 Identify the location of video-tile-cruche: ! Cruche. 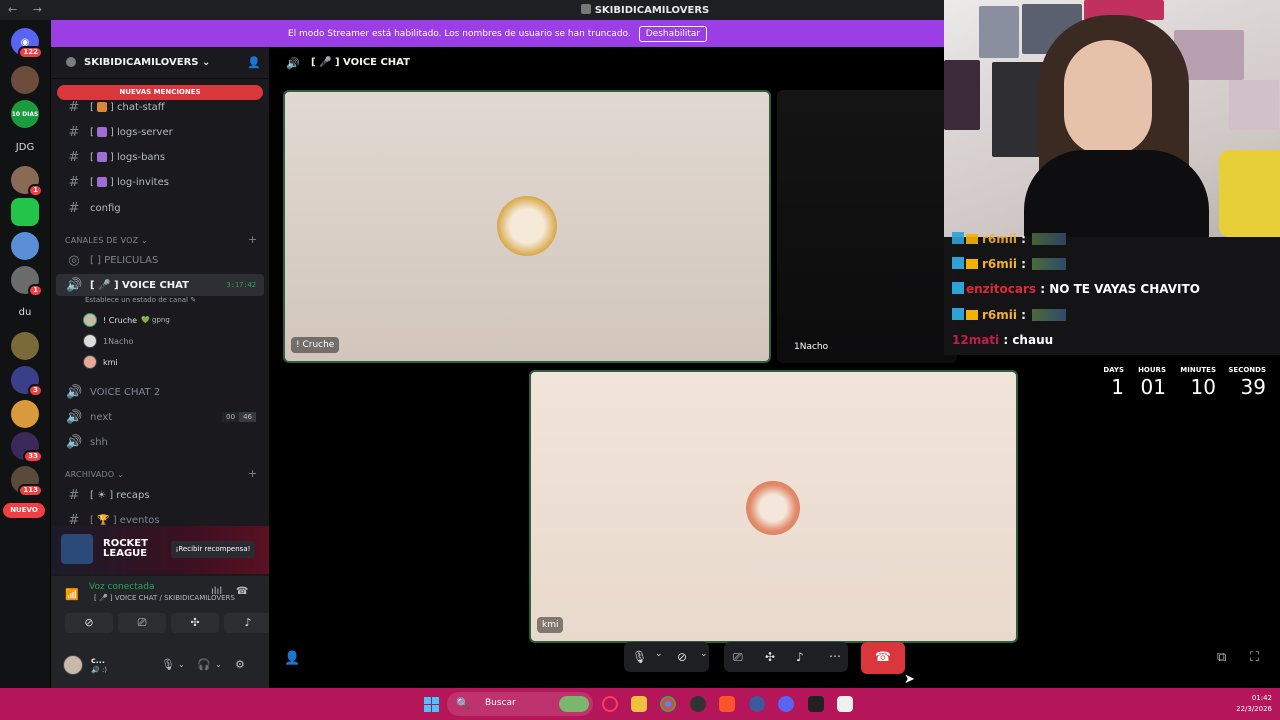
(527, 226).